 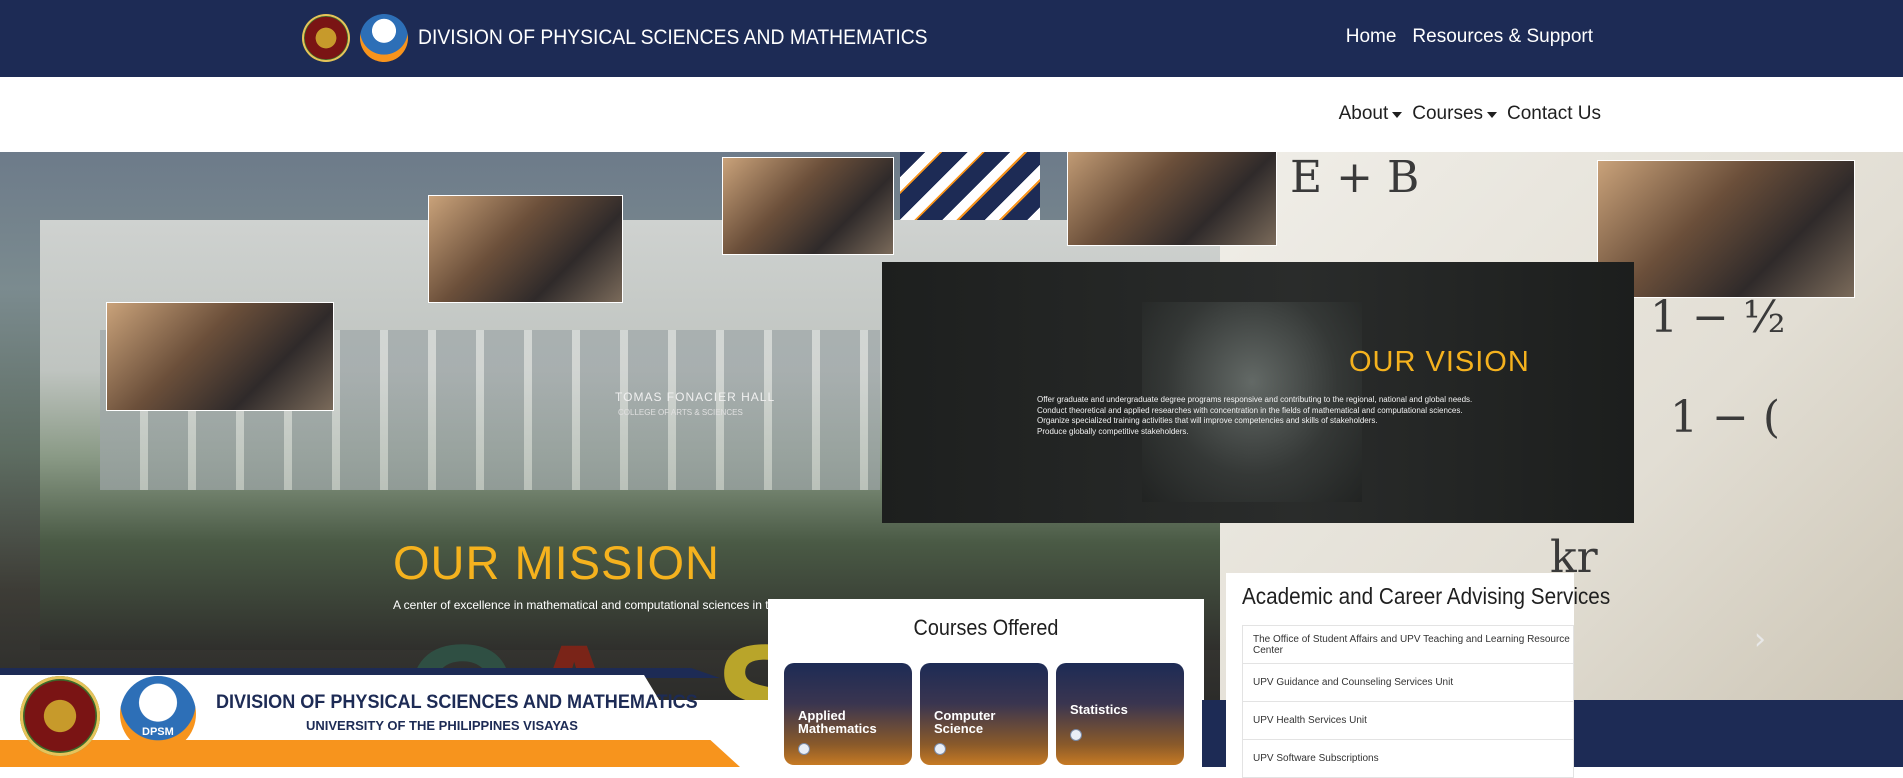 I want to click on carousel-next-chevron-icon: ›, so click(x=1764, y=639).